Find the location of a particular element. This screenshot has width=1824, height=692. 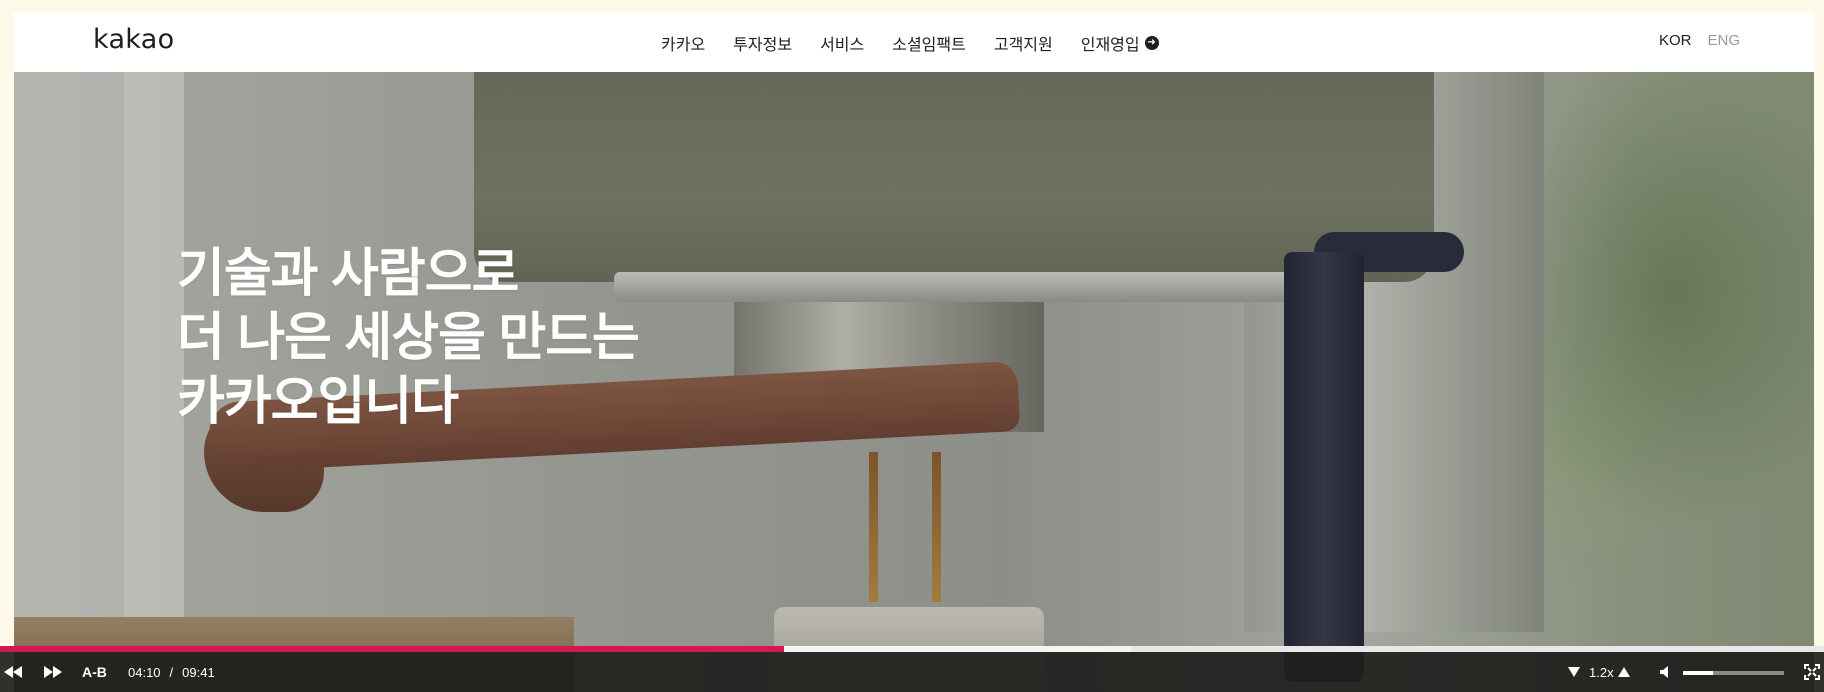

main-nav: 카카오 투자정보 서비스 소셜임팩트 고객지원 인재영입 ➜ is located at coordinates (910, 43).